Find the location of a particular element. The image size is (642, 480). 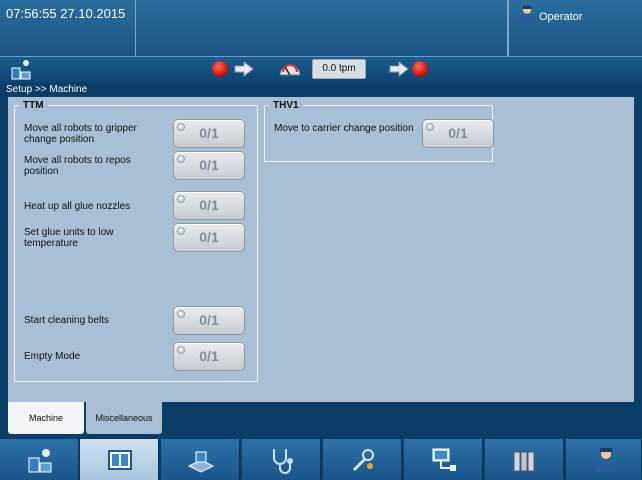

toggle-heat-glue-button: 0/1 is located at coordinates (209, 205).